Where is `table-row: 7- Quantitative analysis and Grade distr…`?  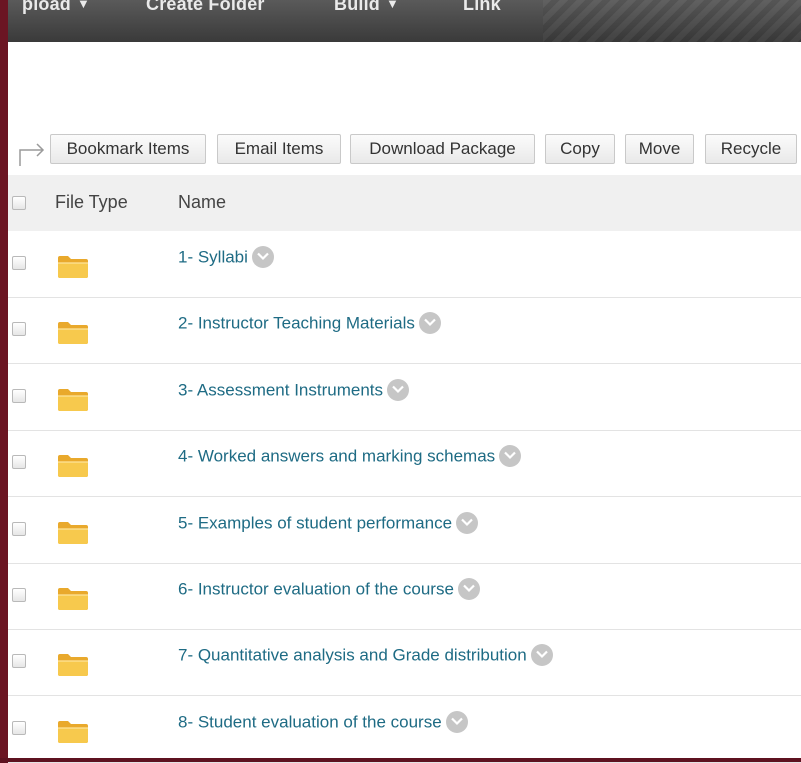
table-row: 7- Quantitative analysis and Grade distr… is located at coordinates (404, 663).